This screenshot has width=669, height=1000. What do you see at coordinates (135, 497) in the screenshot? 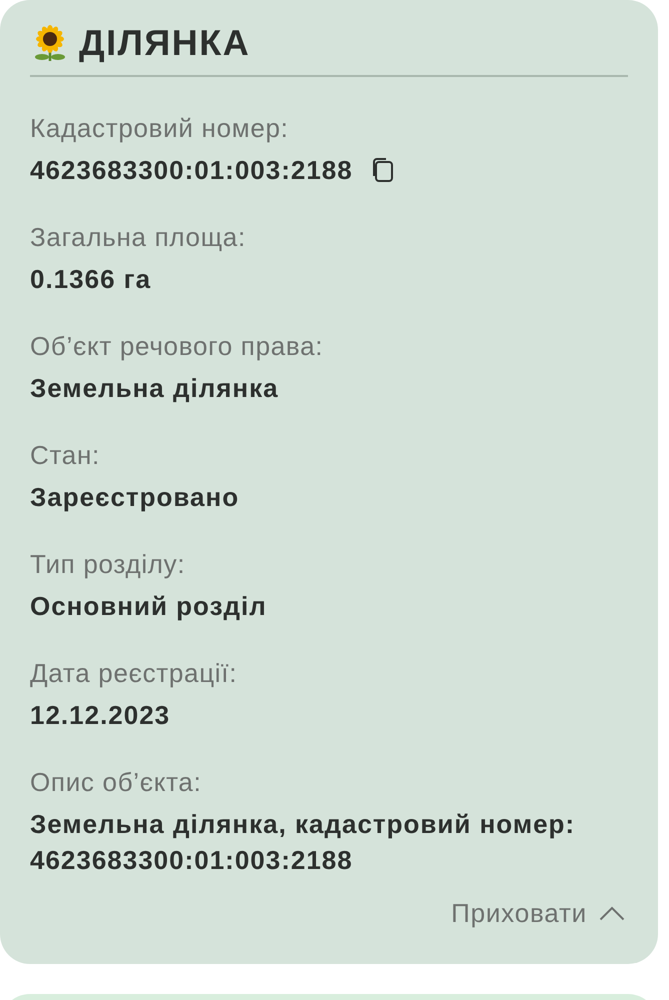
I see `field-value: Зареєстровано` at bounding box center [135, 497].